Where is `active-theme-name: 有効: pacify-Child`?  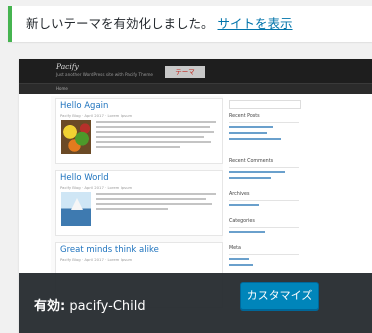
active-theme-name: 有効: pacify-Child is located at coordinates (90, 304).